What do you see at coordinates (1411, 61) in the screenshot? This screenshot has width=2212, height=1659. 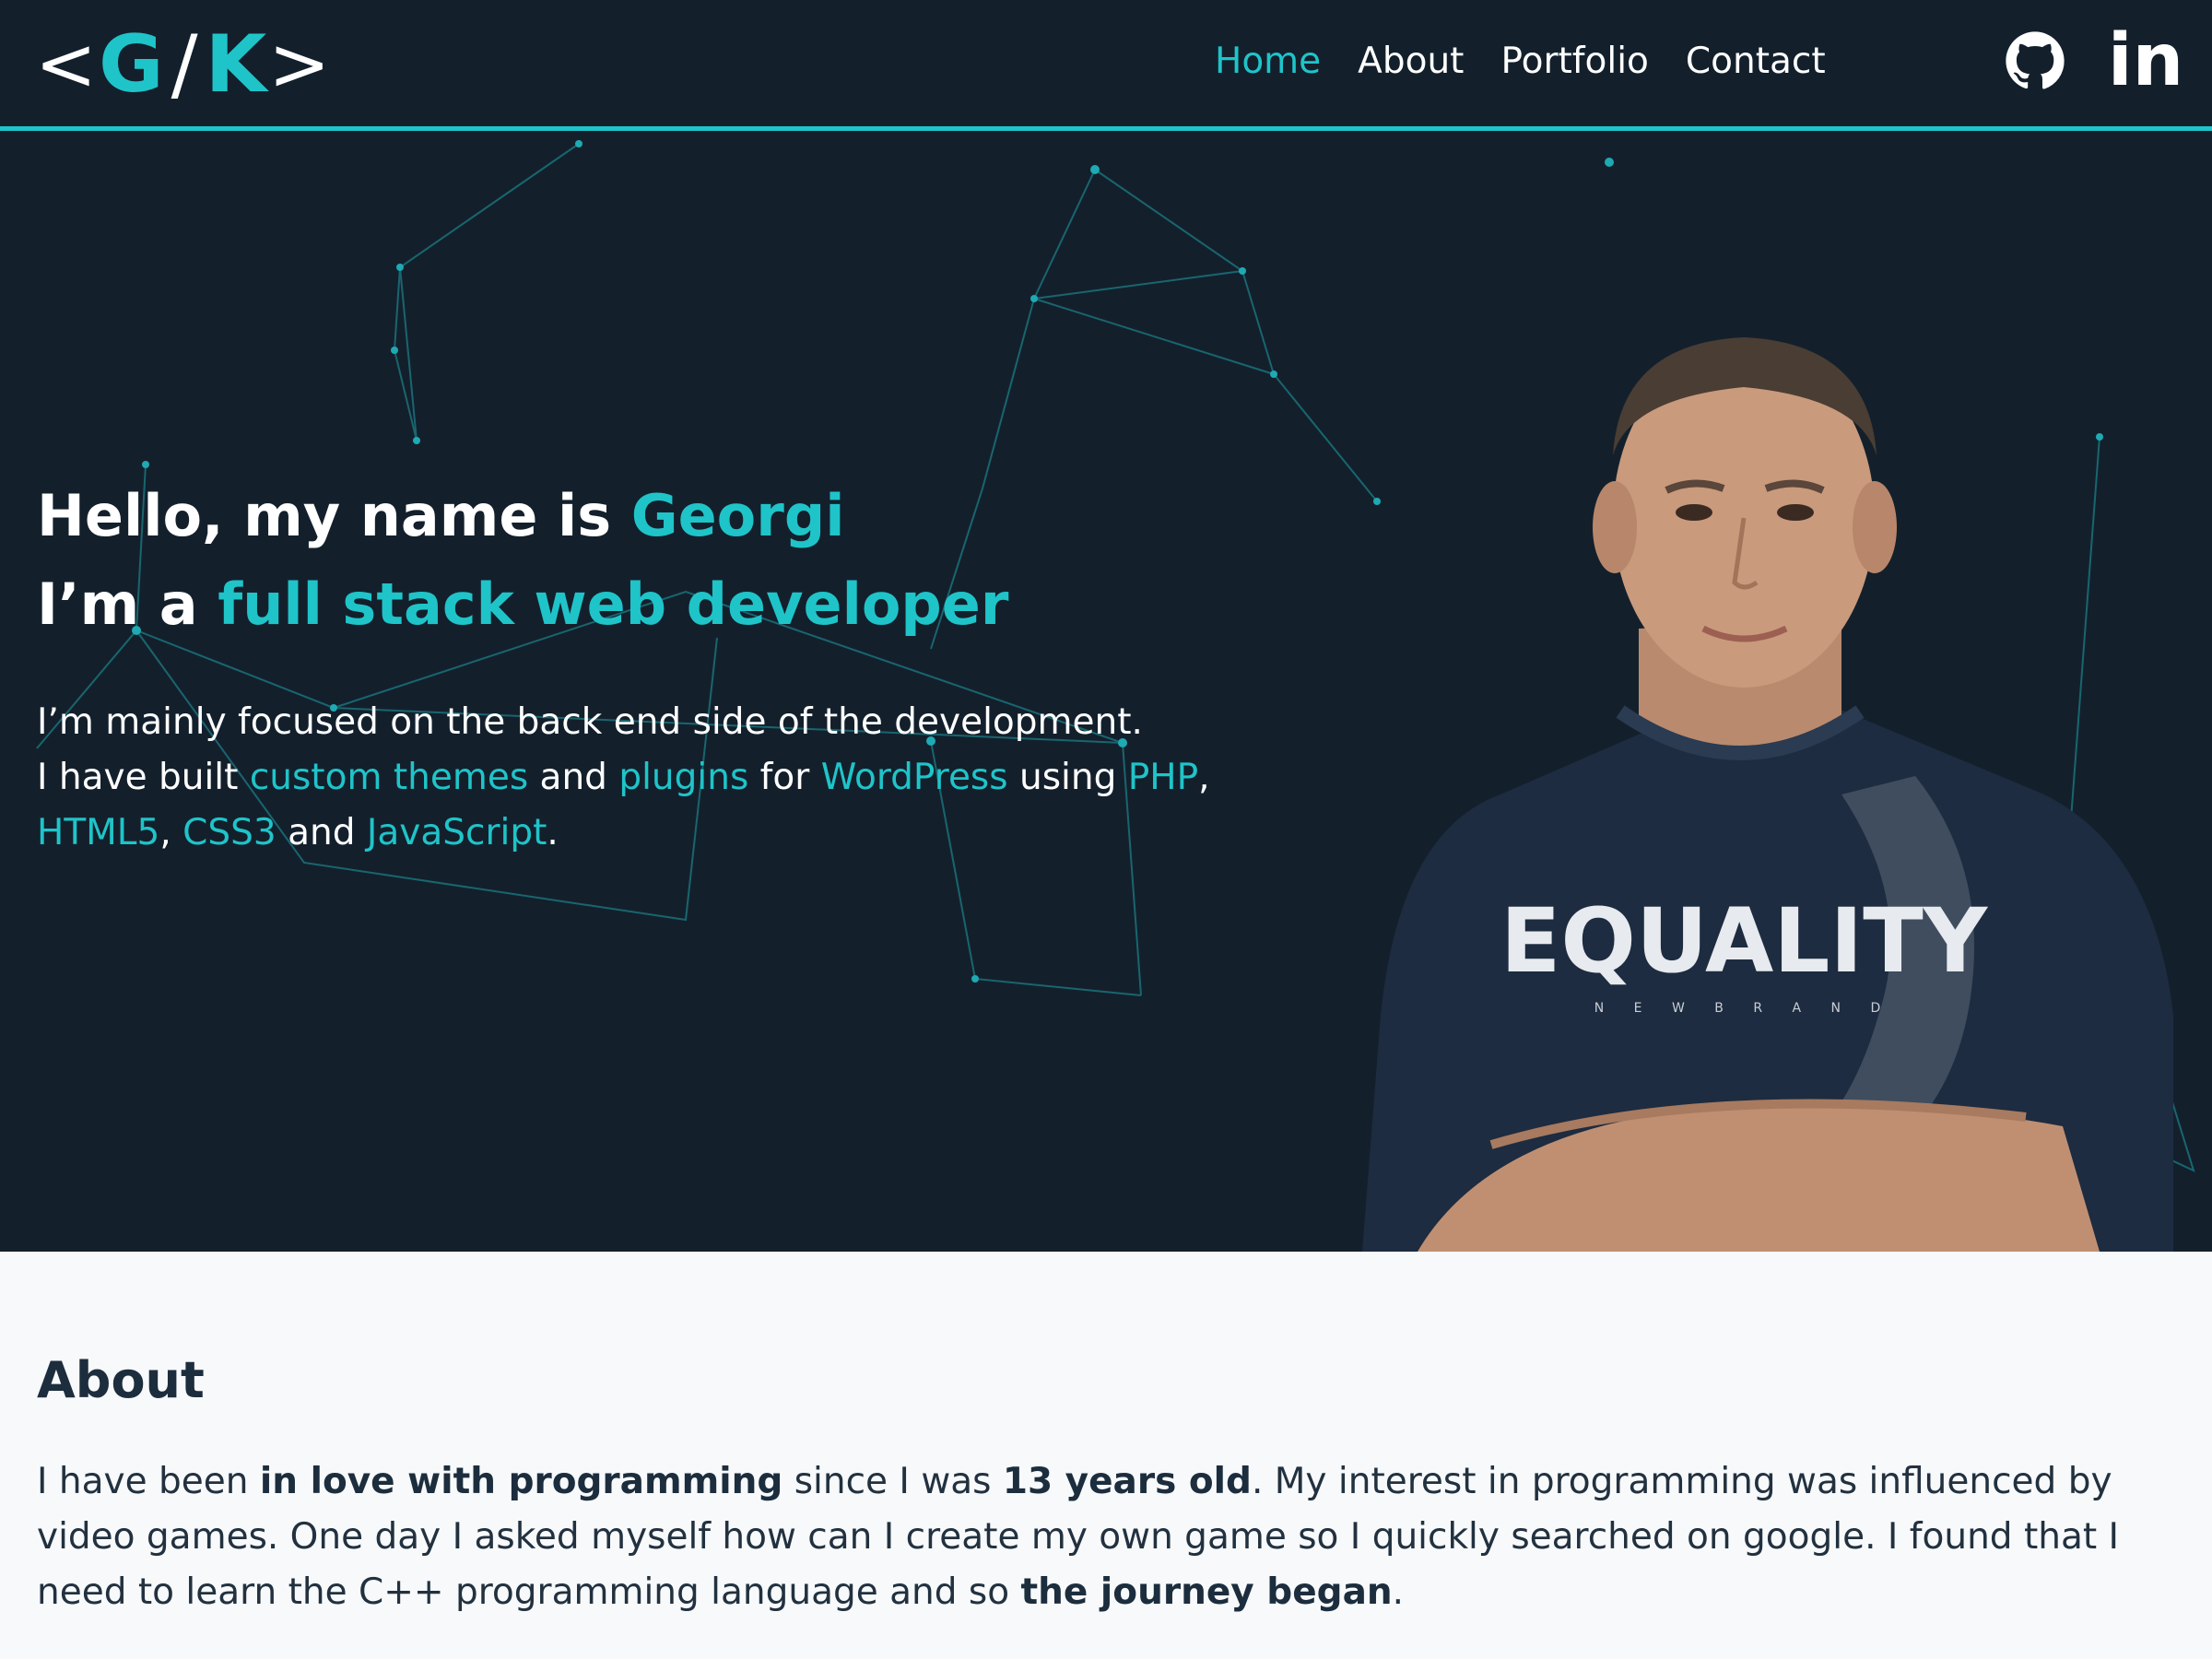 I see `nav-about-link: About` at bounding box center [1411, 61].